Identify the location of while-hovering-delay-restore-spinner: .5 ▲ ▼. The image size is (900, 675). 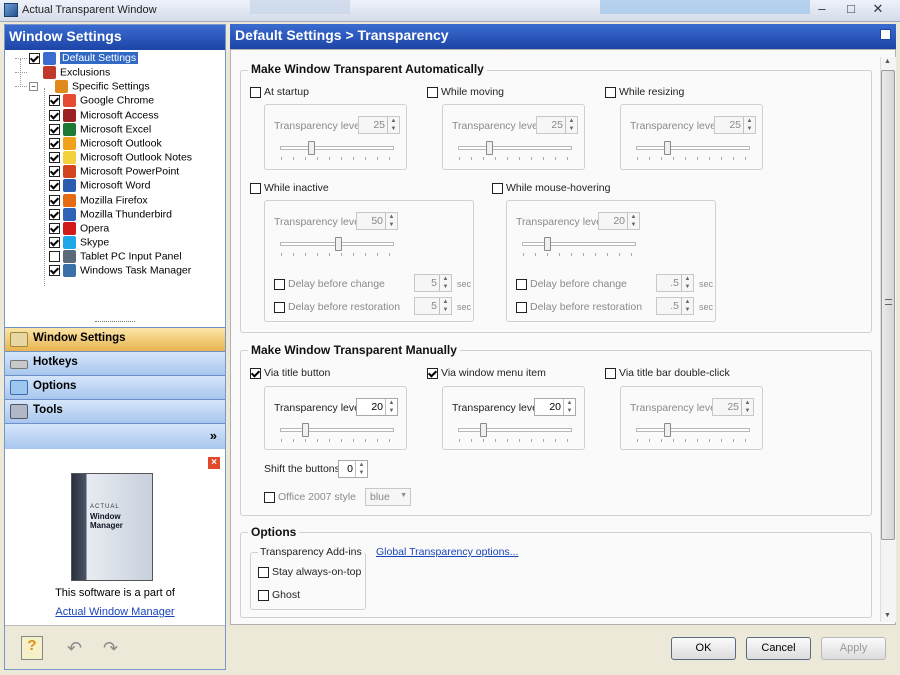
(675, 306).